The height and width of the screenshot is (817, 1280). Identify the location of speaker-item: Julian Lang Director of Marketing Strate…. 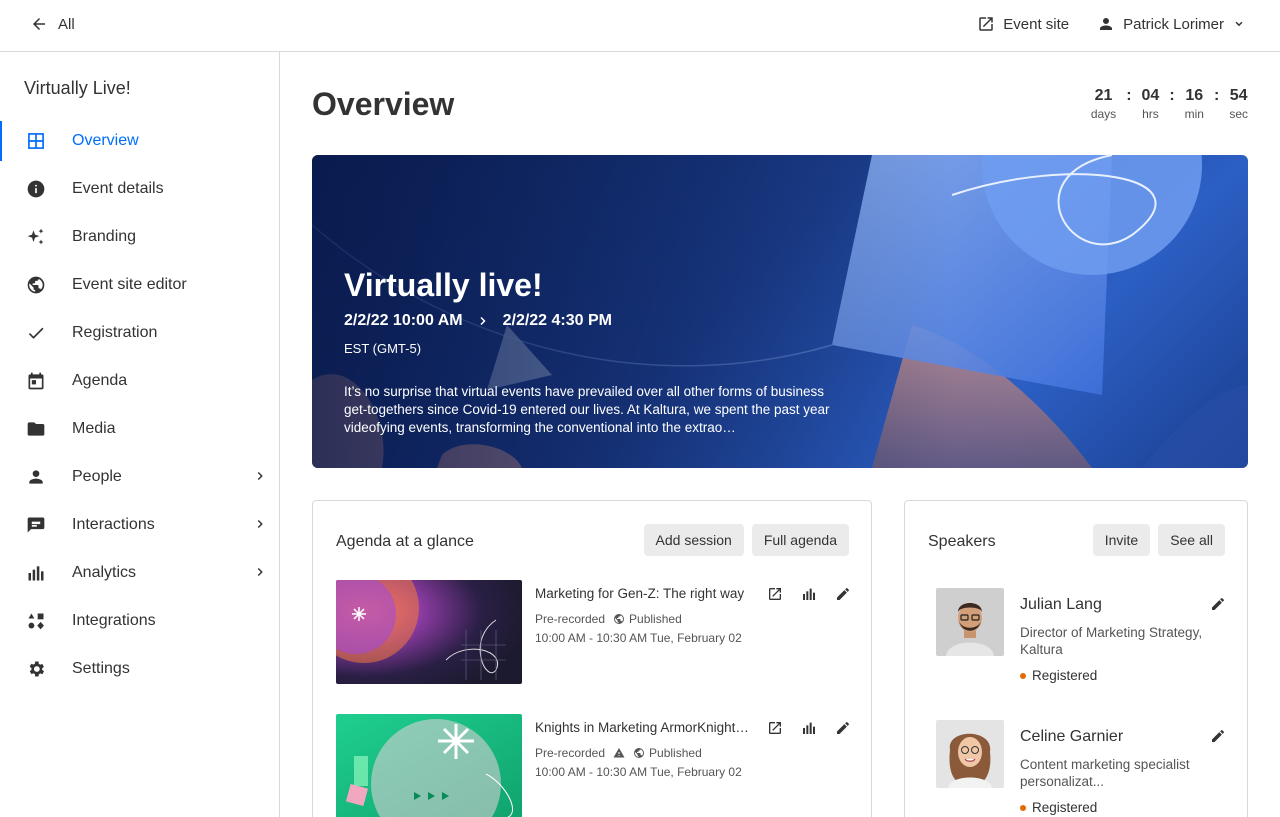
(1081, 643).